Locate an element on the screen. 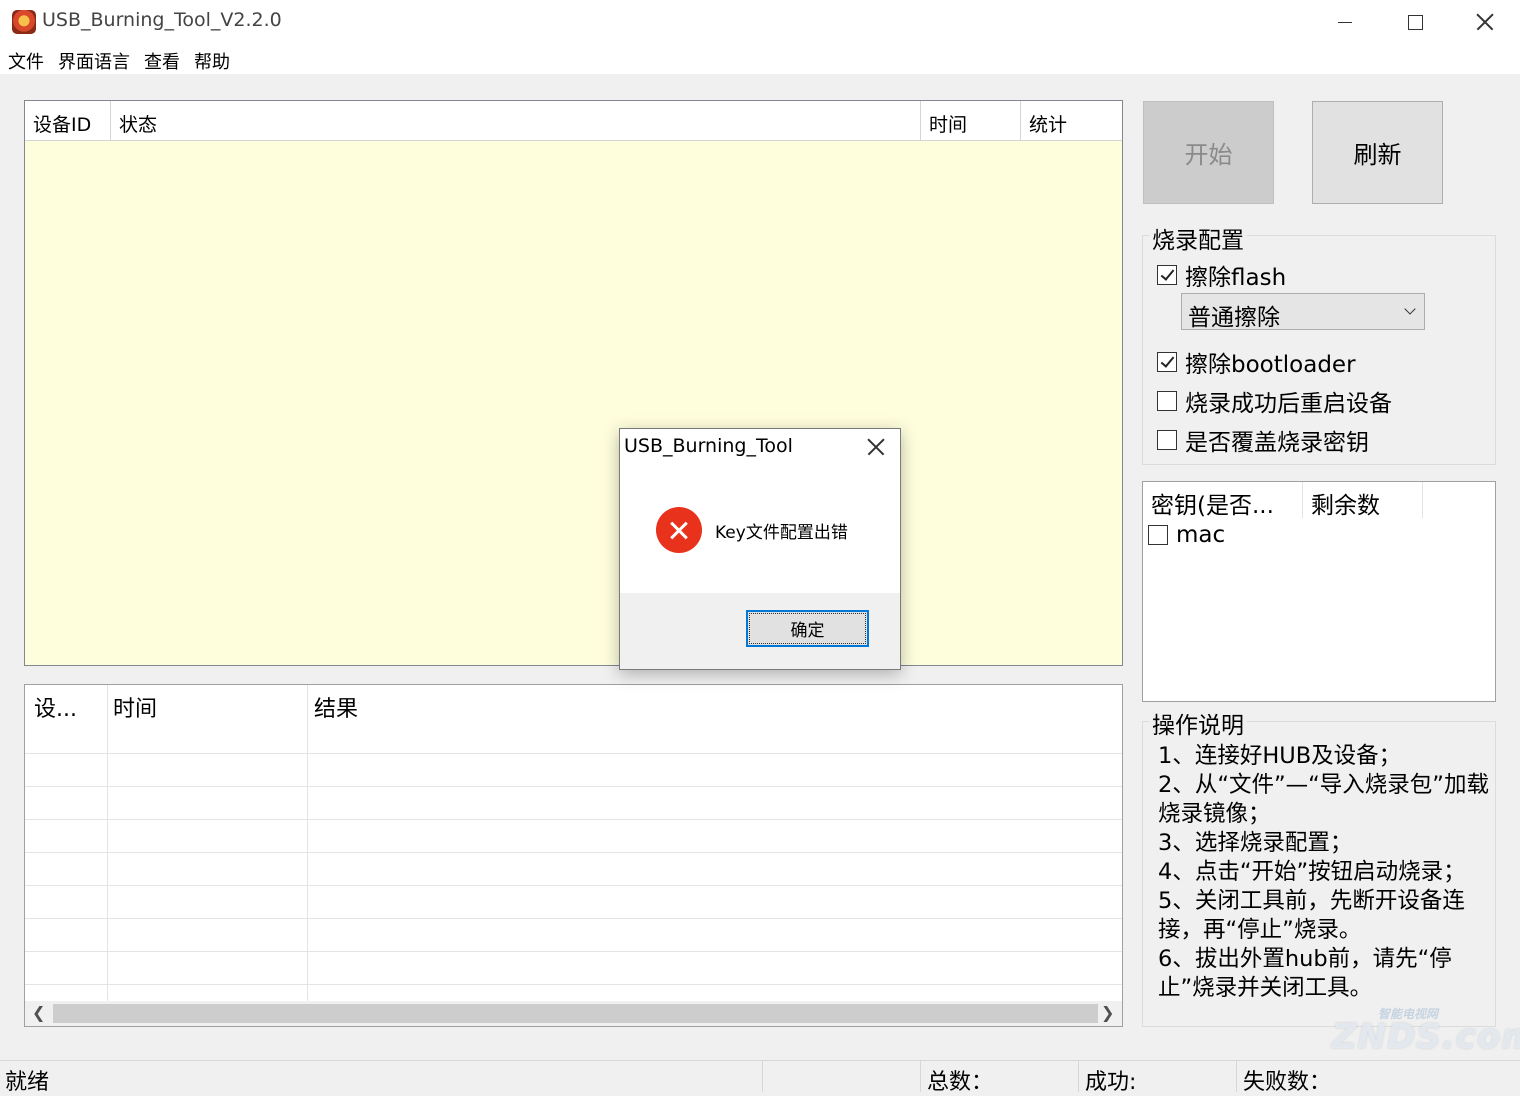 This screenshot has width=1520, height=1096. scroll-left-icon: ❮ is located at coordinates (38, 1012).